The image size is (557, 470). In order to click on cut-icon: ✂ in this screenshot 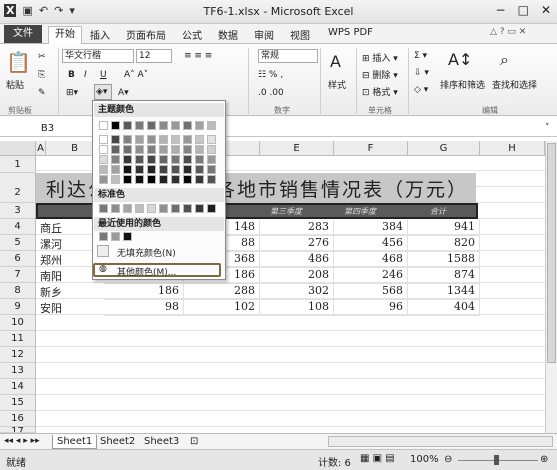, I will do `click(42, 57)`.